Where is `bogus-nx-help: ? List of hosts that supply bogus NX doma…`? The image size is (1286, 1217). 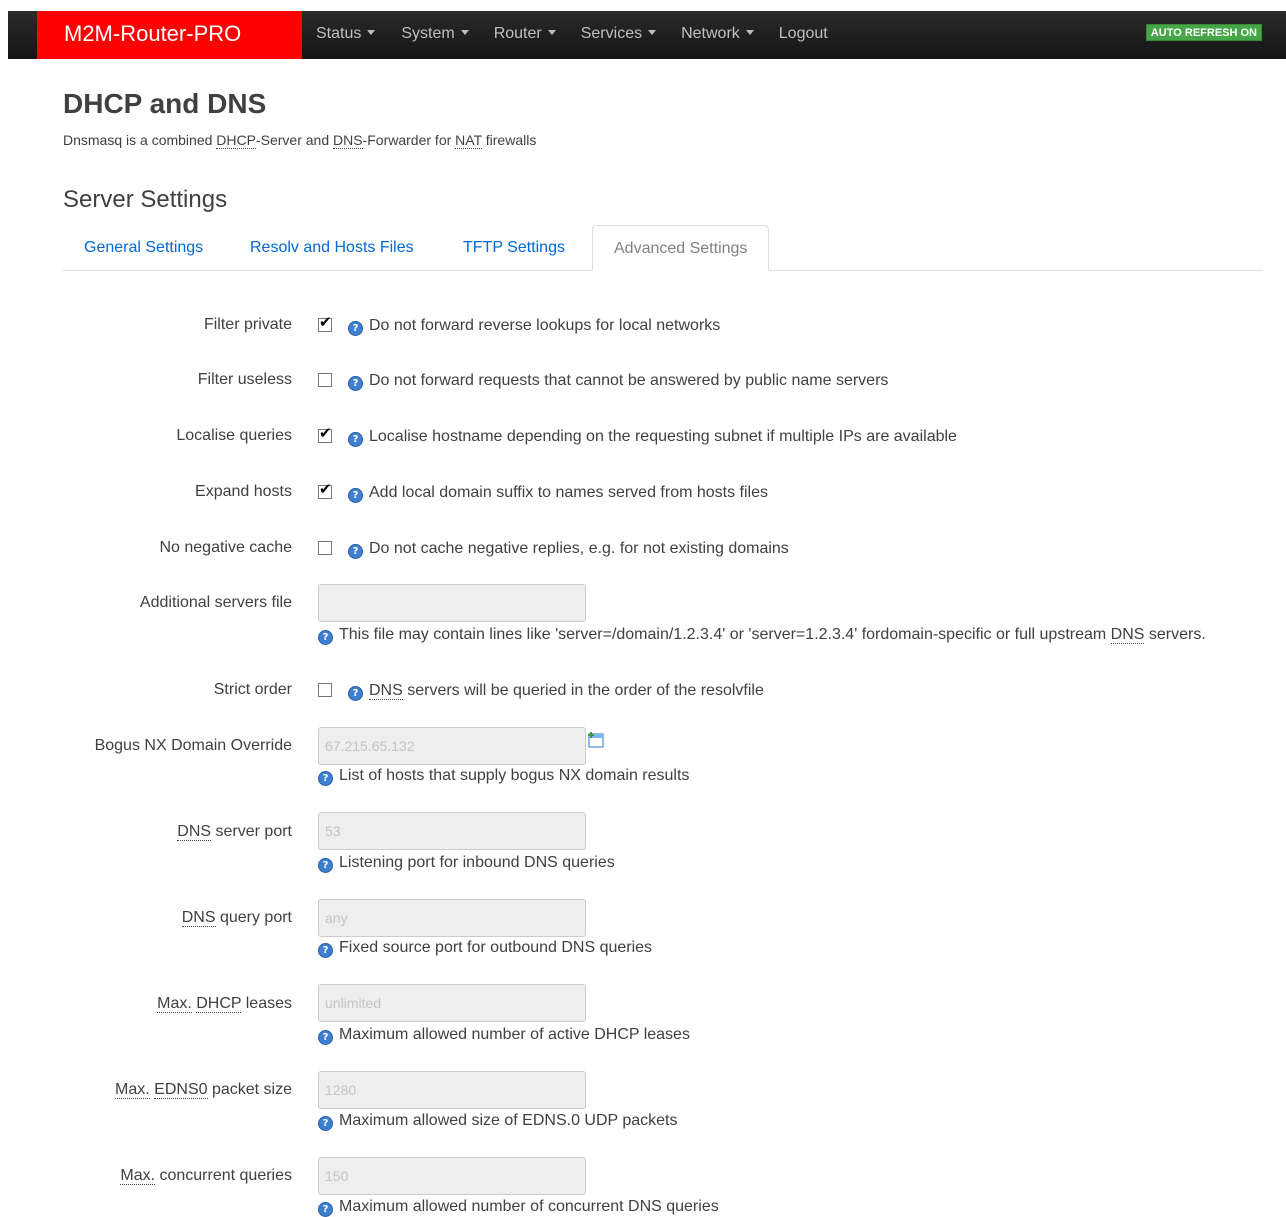
bogus-nx-help: ? List of hosts that supply bogus NX doma… is located at coordinates (503, 776).